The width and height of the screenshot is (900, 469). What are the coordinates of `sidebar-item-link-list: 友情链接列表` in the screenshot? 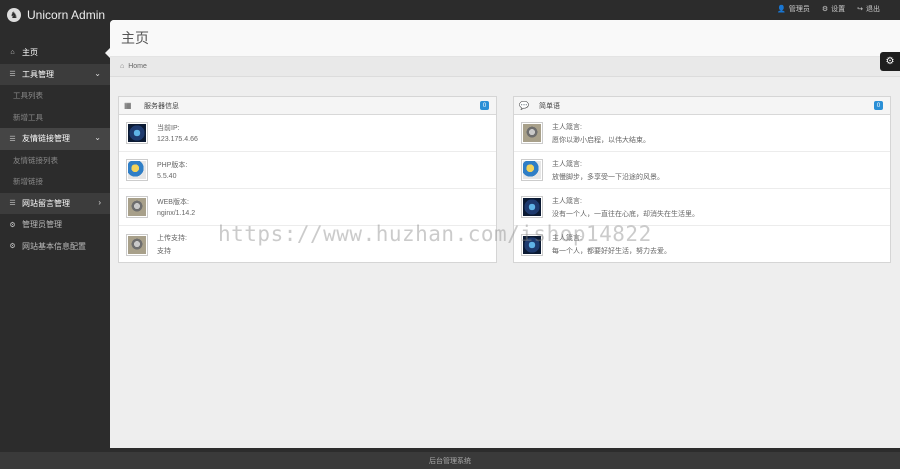 It's located at (55, 160).